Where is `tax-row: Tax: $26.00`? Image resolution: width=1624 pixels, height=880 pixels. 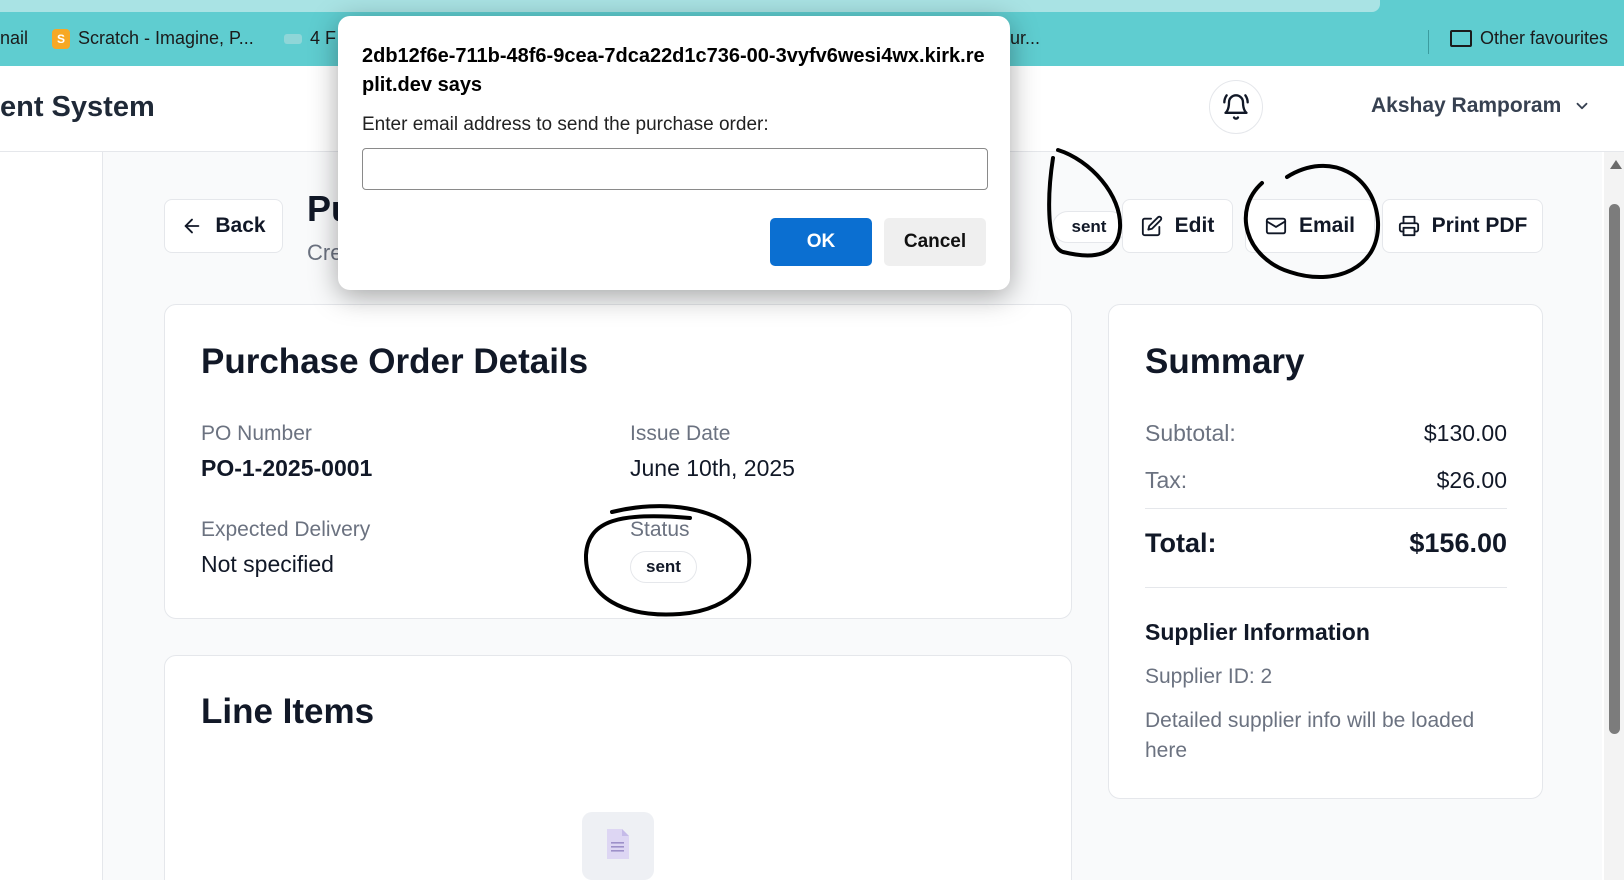 tax-row: Tax: $26.00 is located at coordinates (1326, 480).